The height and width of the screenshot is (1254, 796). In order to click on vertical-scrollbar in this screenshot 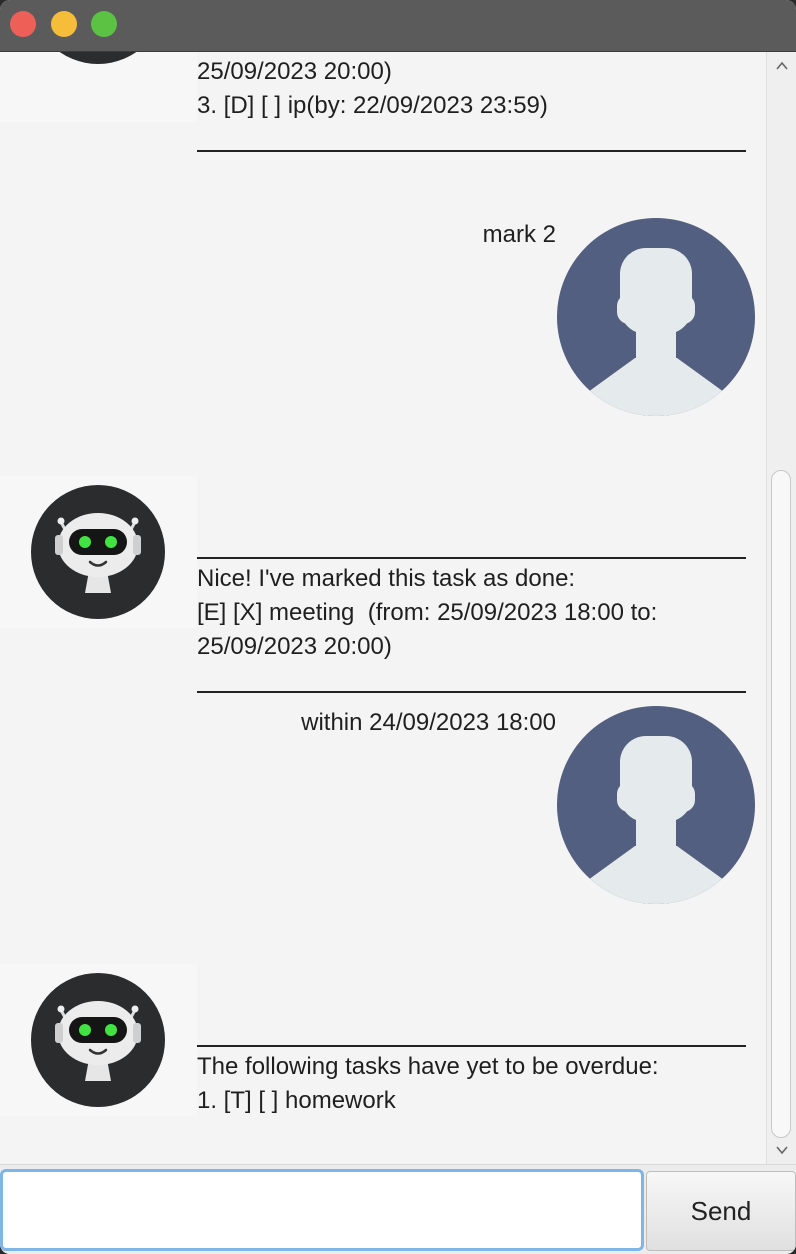, I will do `click(781, 608)`.